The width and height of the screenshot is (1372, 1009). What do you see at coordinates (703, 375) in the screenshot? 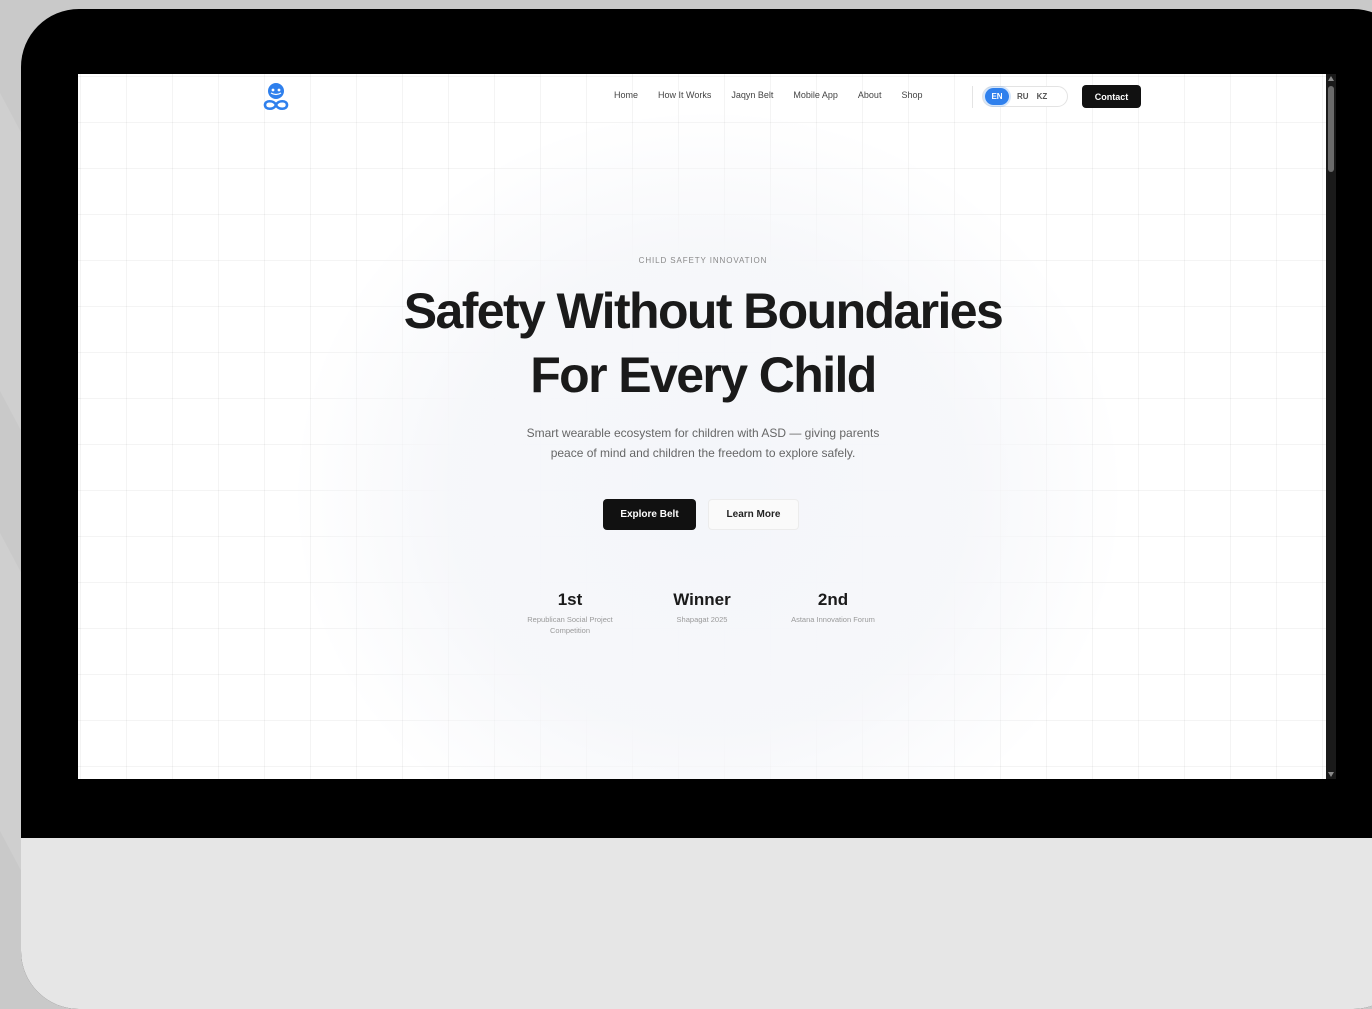
I see `hero-headline-line-2: For Every Child` at bounding box center [703, 375].